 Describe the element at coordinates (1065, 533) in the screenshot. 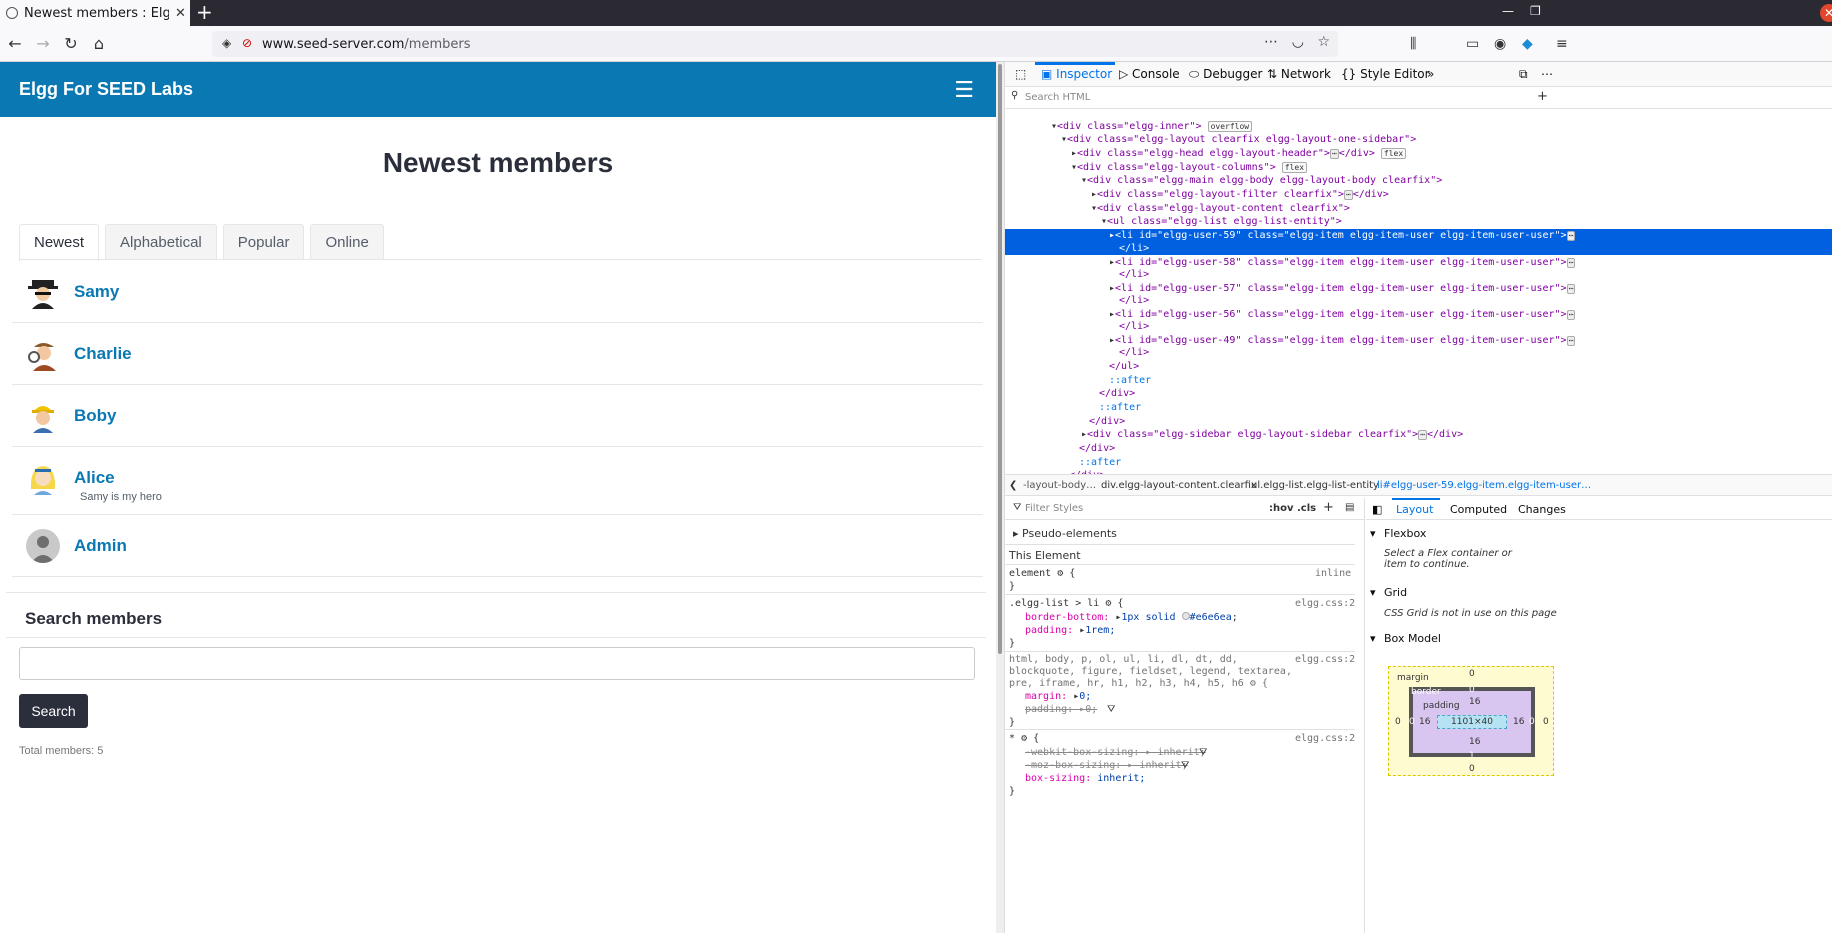

I see `pseudo-elements-toggle: ▸ Pseudo-elements` at that location.